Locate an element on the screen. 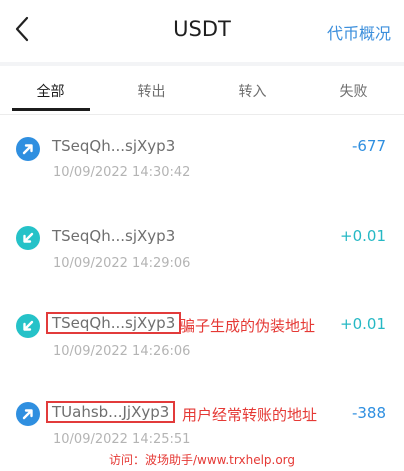 The height and width of the screenshot is (471, 404). transaction-amount: -388 is located at coordinates (368, 413).